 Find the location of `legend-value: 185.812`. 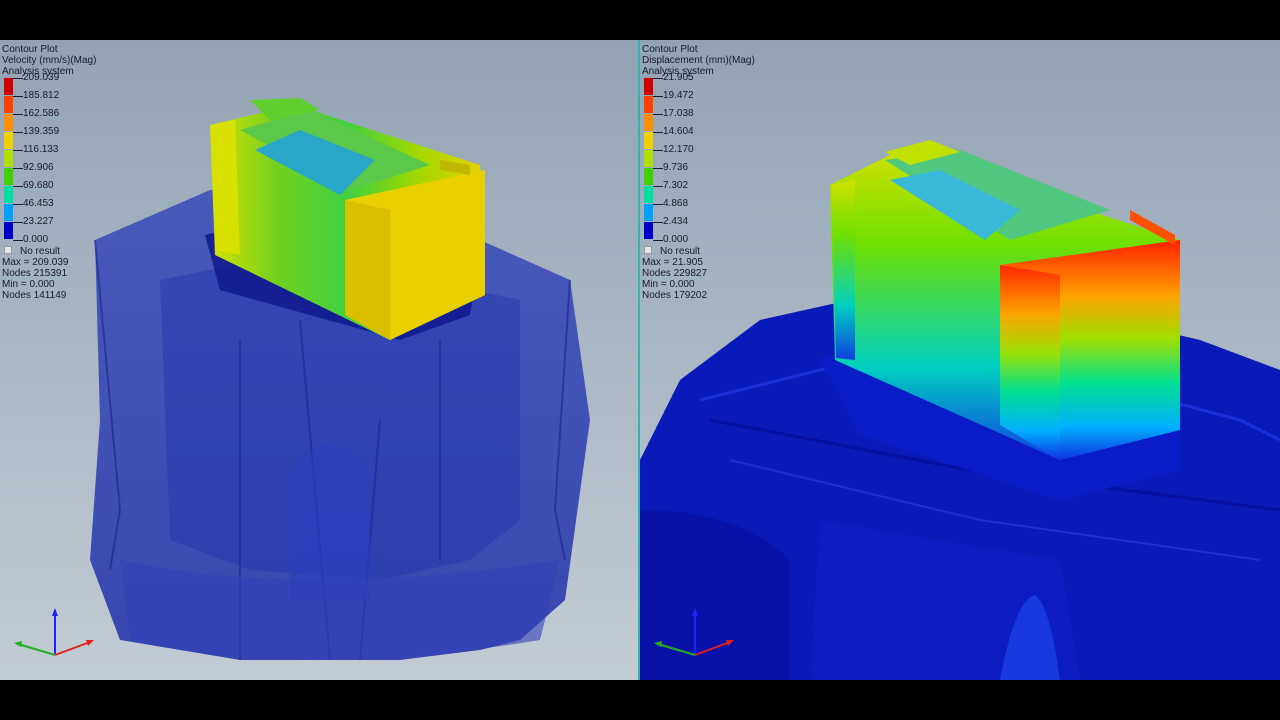

legend-value: 185.812 is located at coordinates (41, 95).